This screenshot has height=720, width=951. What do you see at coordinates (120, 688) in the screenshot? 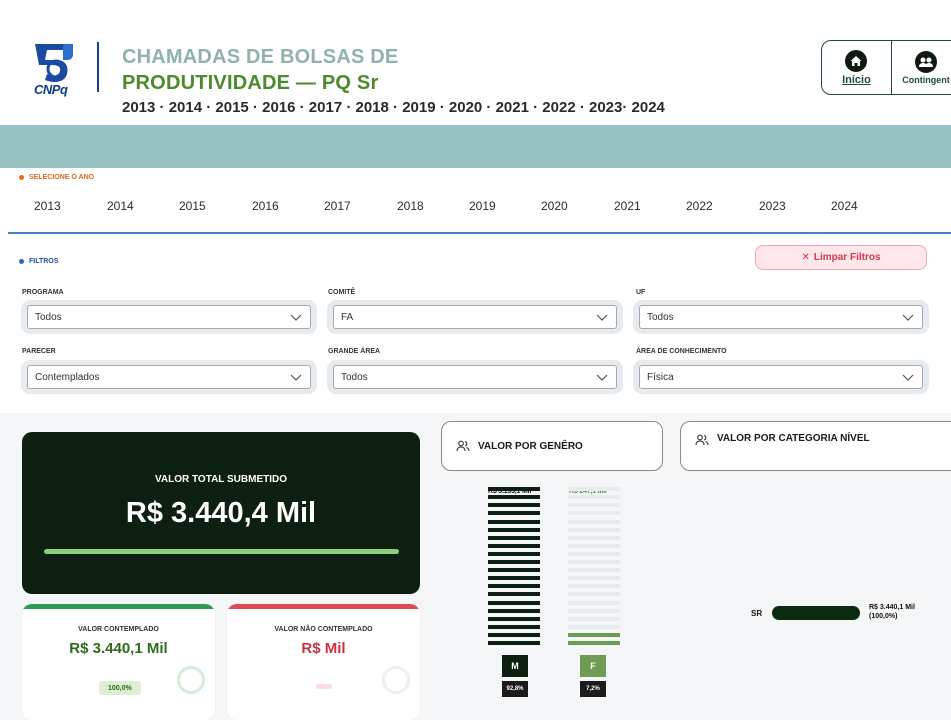
I see `contemplated-percent-badge: 100,0%` at bounding box center [120, 688].